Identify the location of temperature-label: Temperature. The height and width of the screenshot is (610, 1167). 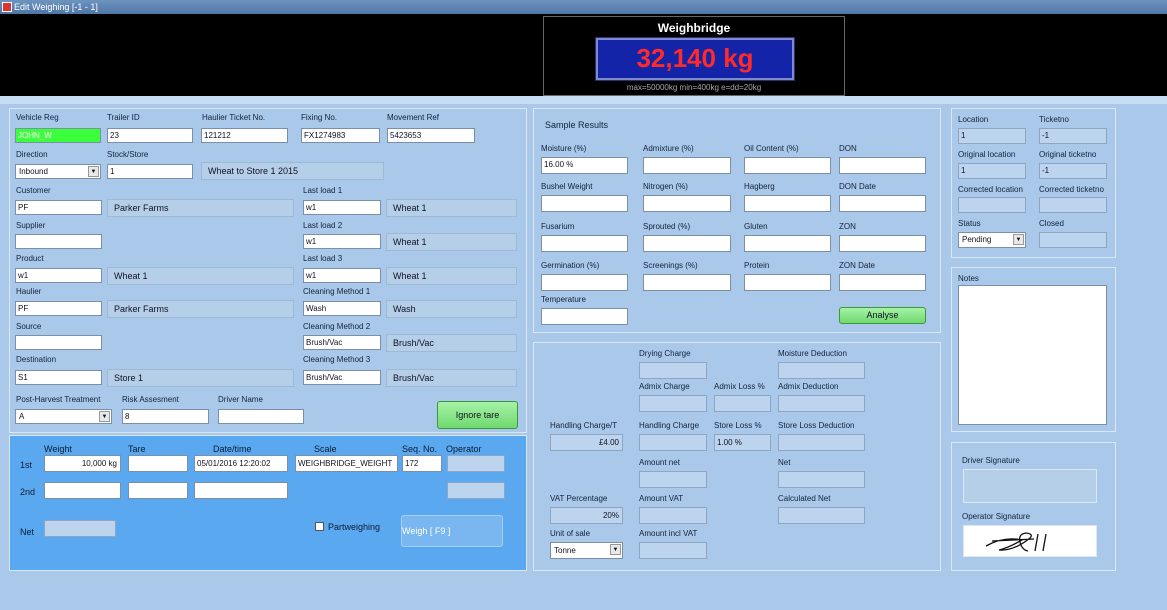
(563, 299).